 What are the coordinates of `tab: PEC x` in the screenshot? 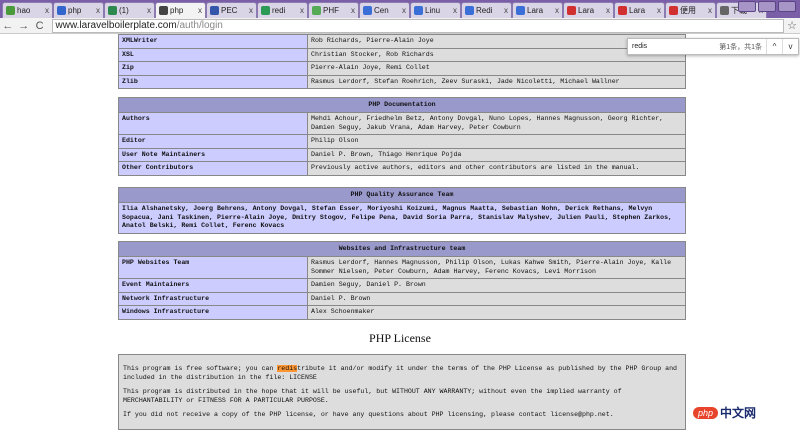 It's located at (231, 10).